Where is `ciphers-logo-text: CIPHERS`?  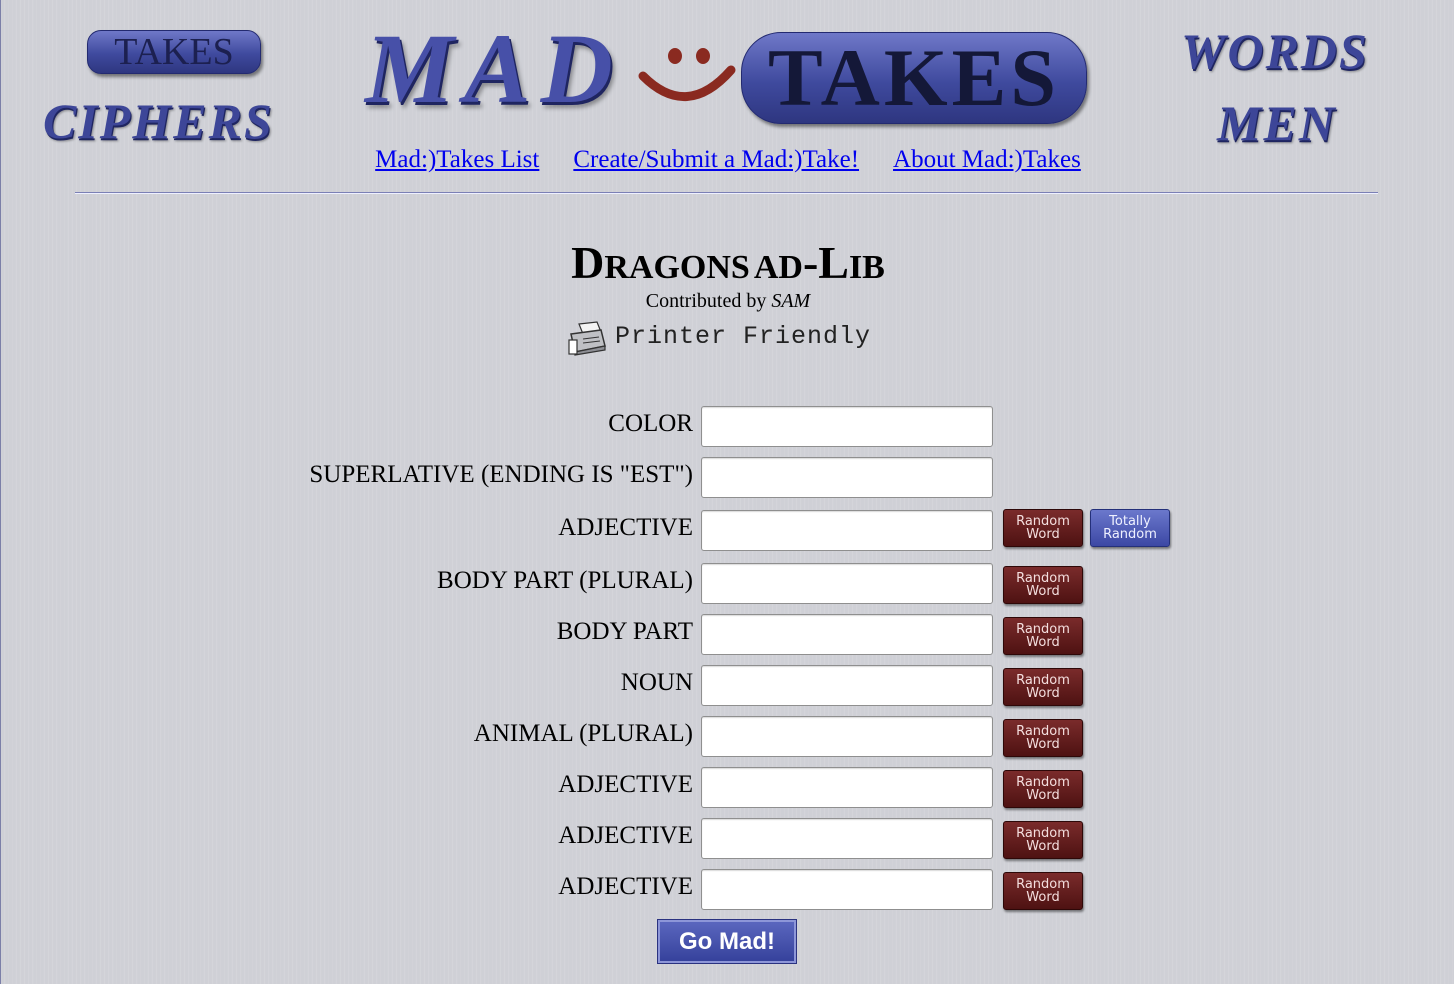
ciphers-logo-text: CIPHERS is located at coordinates (158, 121).